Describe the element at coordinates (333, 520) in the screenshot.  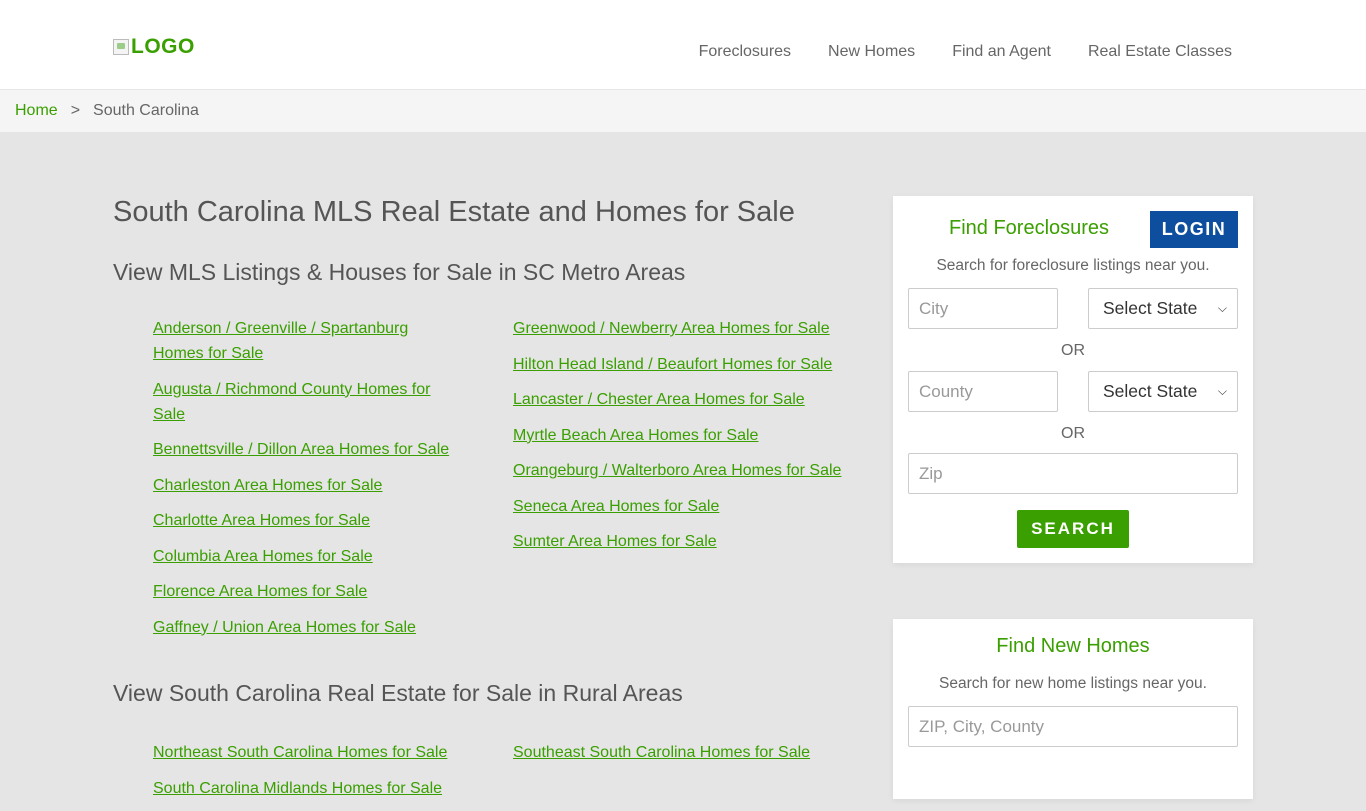
I see `metro-link: Charlotte Area Homes for Sale` at that location.